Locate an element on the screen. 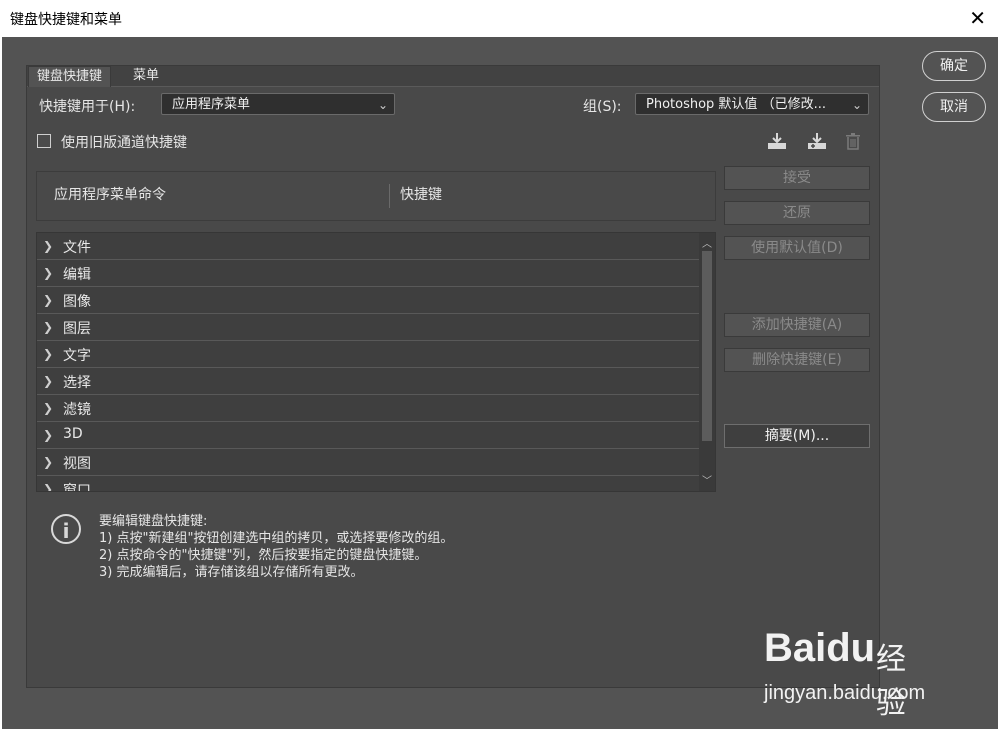 This screenshot has height=729, width=1000. save-set-icon is located at coordinates (777, 141).